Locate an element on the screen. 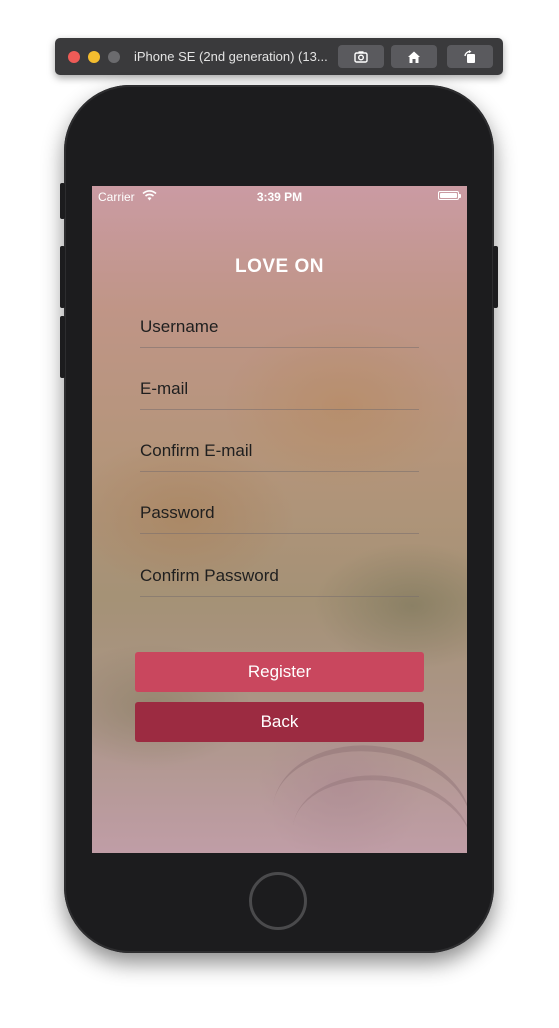 The image size is (559, 1028). home-icon is located at coordinates (414, 57).